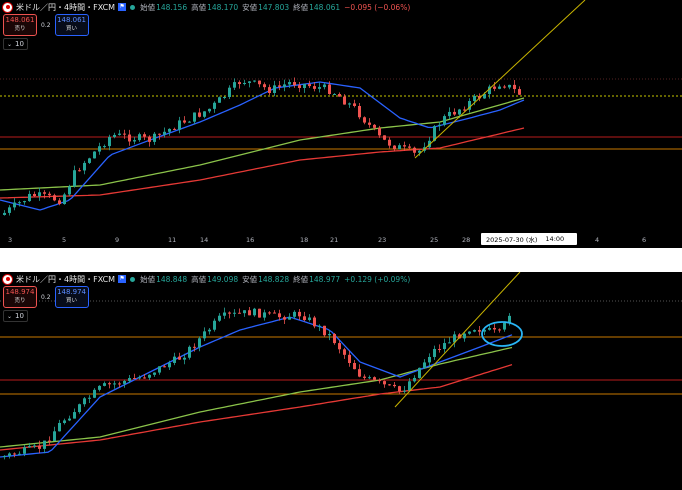 This screenshot has width=682, height=490. I want to click on trade-buttons-top: 148.061 売り 0.2 148.061 買い, so click(46, 25).